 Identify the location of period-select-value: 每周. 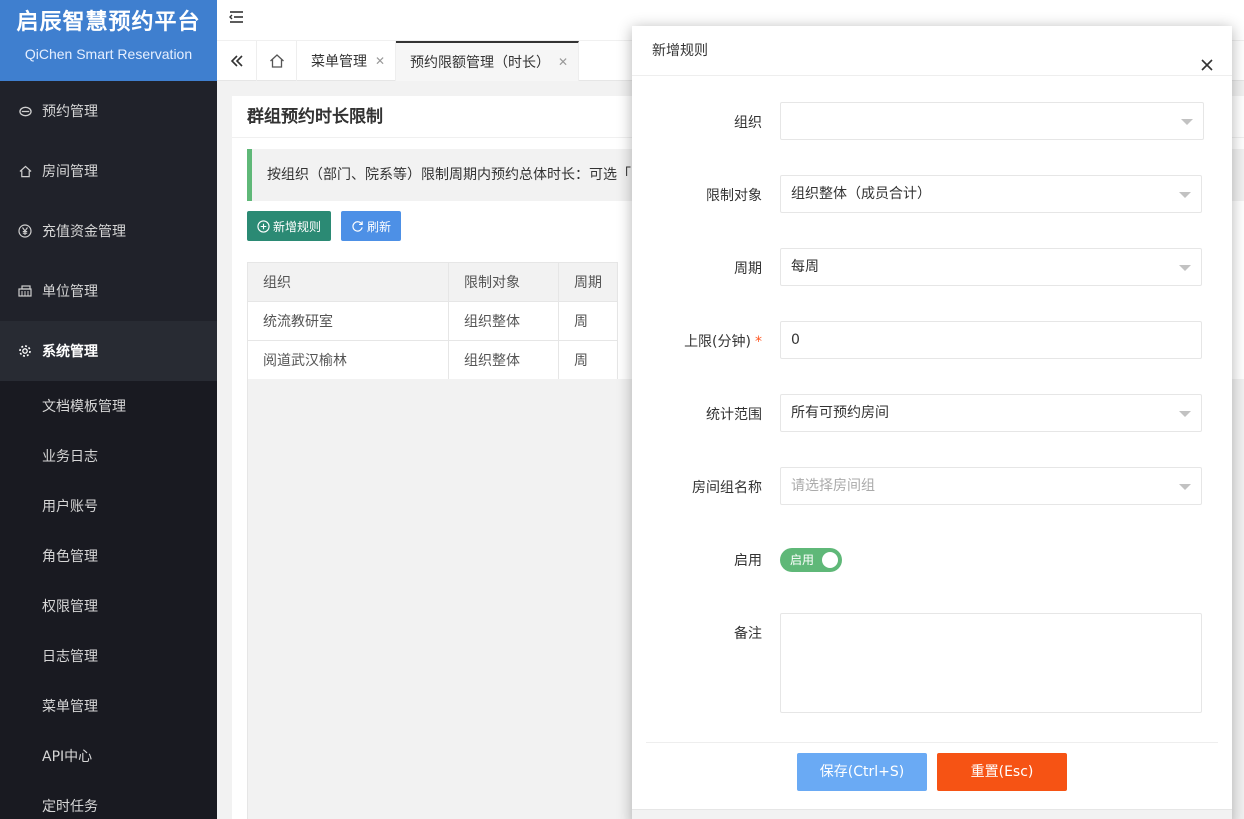
(805, 267).